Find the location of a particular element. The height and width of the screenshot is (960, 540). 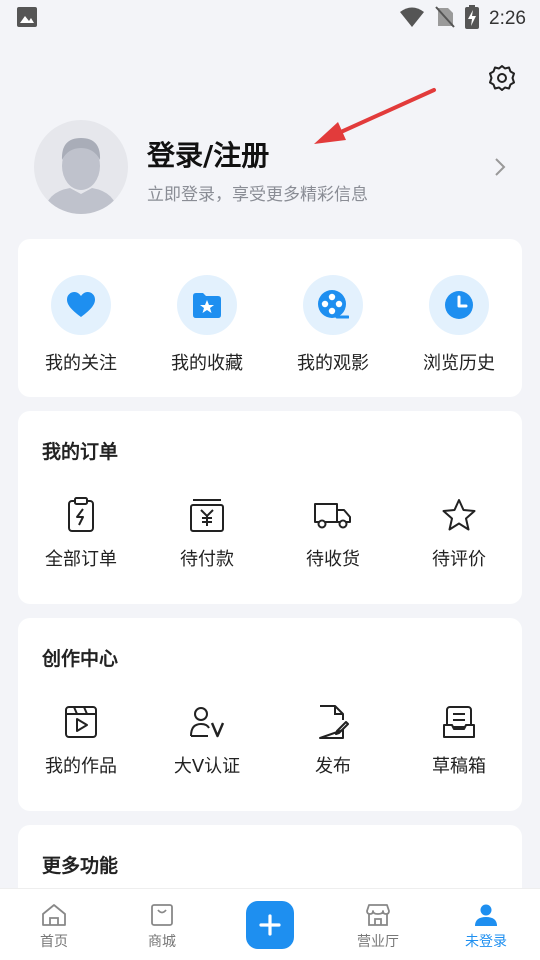

creator-label: 大V认证 is located at coordinates (207, 766).